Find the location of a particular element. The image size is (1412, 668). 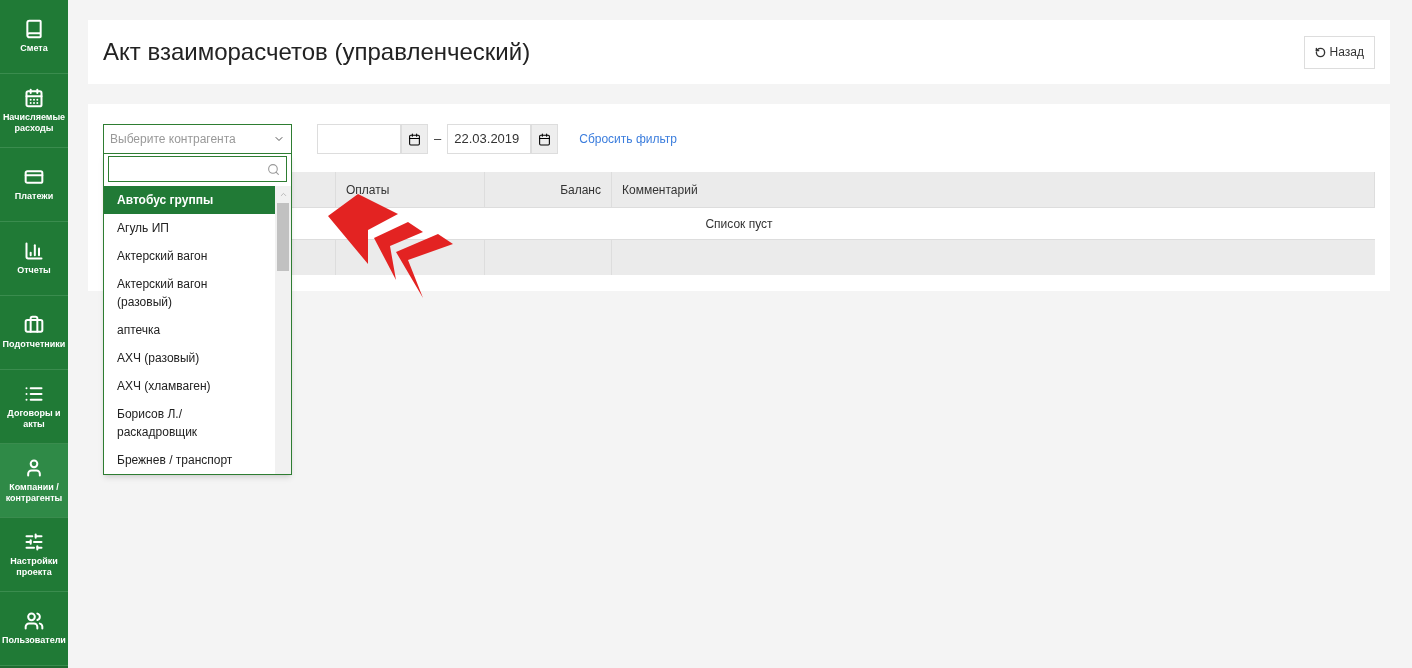

scroll-up-icon is located at coordinates (283, 194).